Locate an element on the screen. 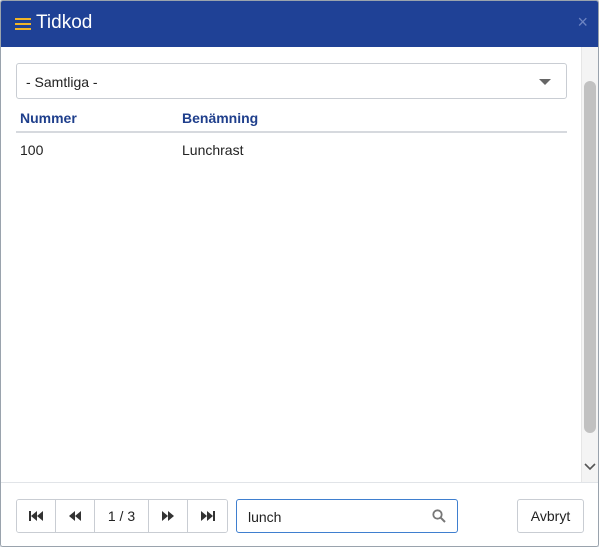 Image resolution: width=599 pixels, height=547 pixels. search-icon is located at coordinates (439, 516).